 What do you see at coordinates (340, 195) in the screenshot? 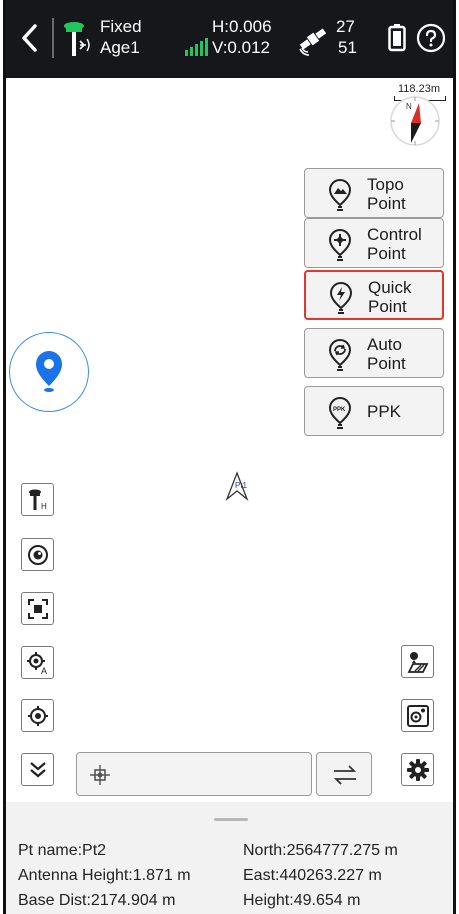
I see `topo-point-icon` at bounding box center [340, 195].